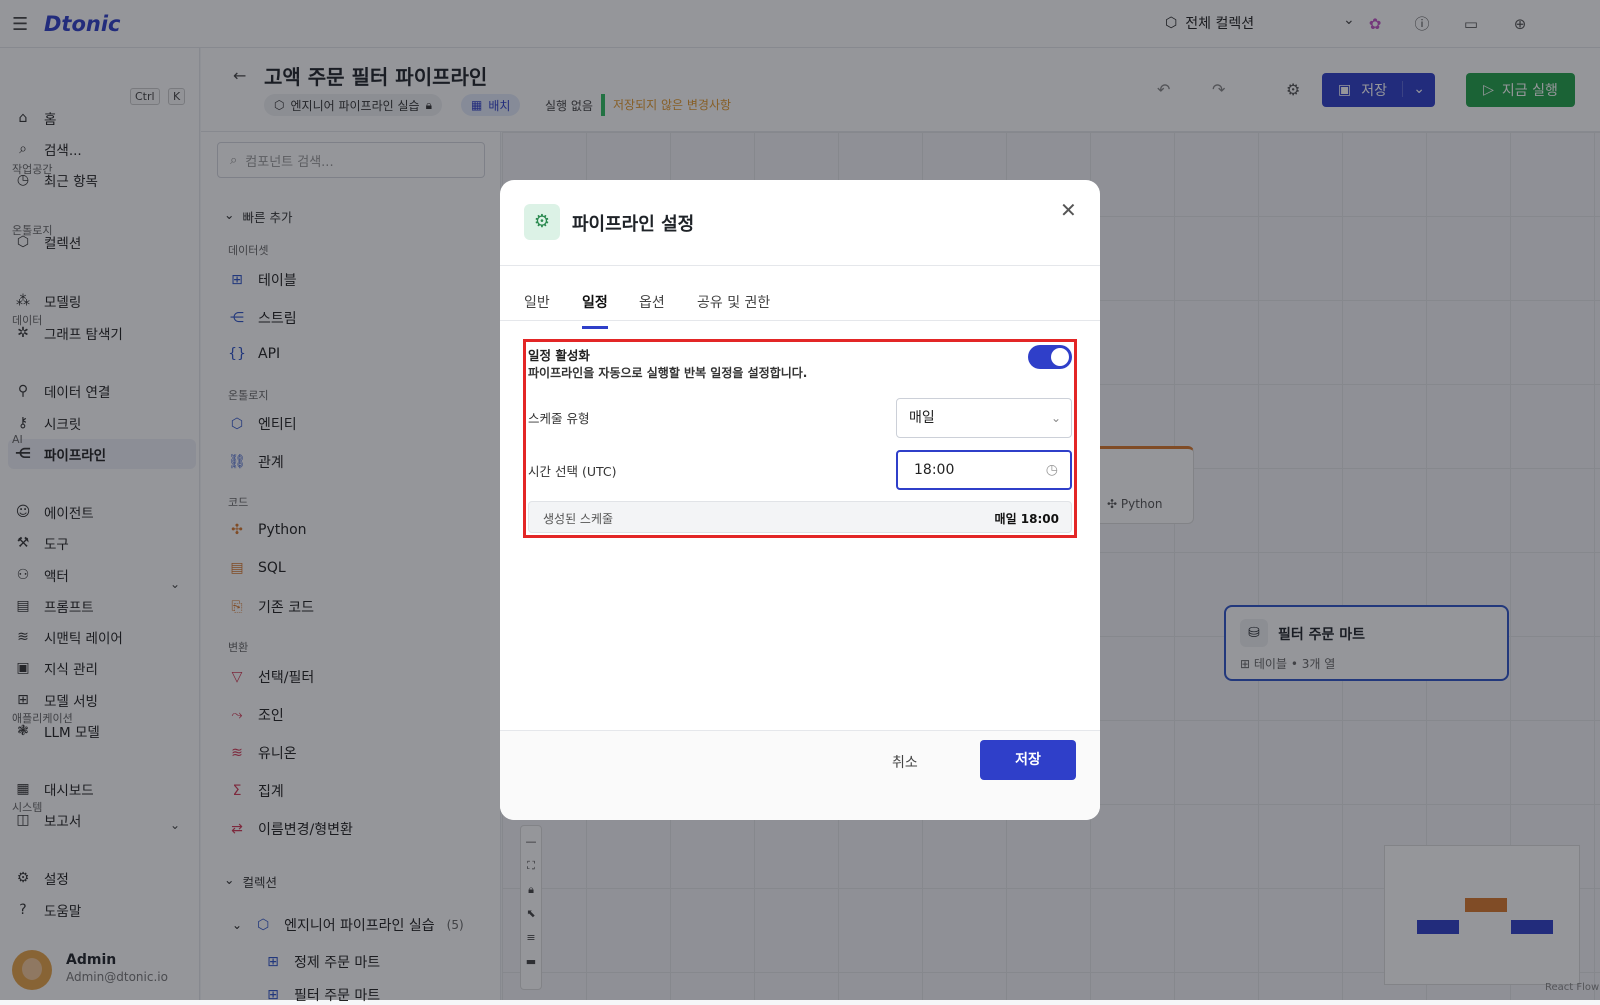 The image size is (1600, 1005). Describe the element at coordinates (1050, 357) in the screenshot. I see `schedule-toggle` at that location.